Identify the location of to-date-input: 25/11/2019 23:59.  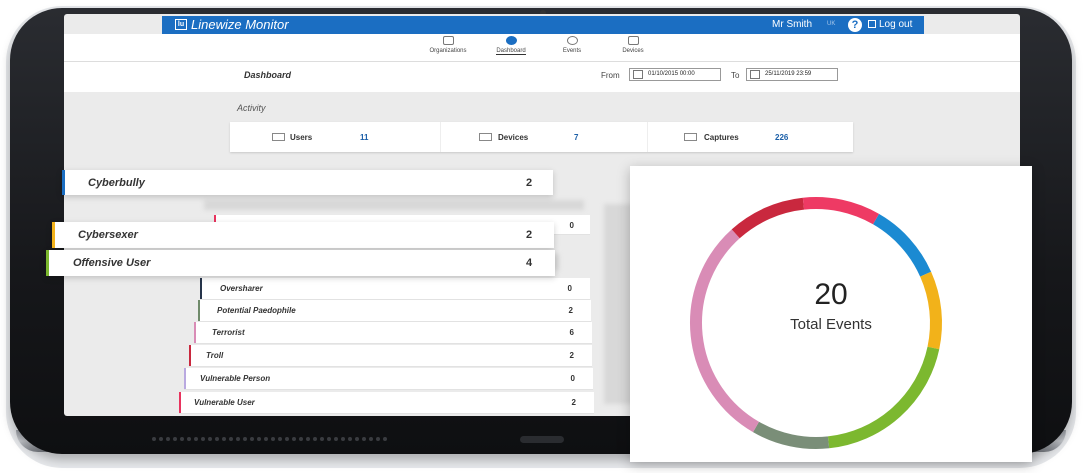
(792, 74).